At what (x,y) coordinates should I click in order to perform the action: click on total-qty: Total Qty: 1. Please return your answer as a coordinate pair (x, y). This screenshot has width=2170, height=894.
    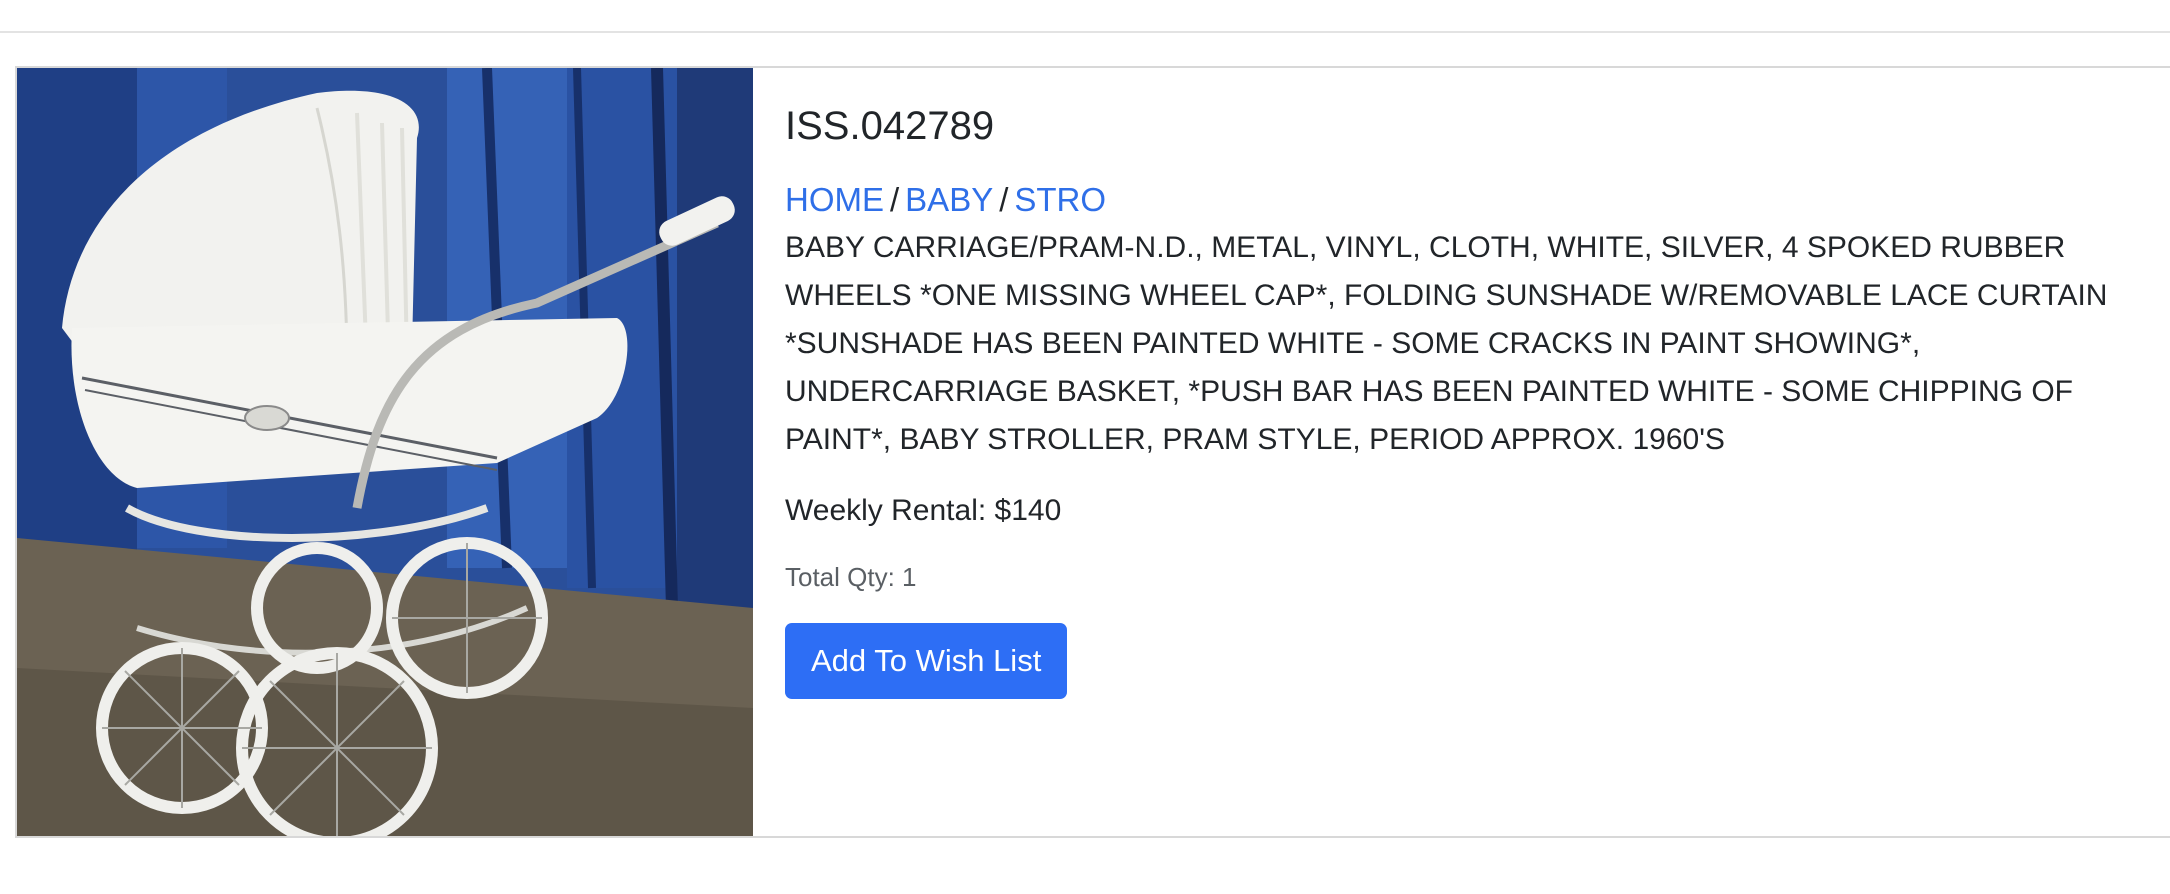
    Looking at the image, I should click on (851, 576).